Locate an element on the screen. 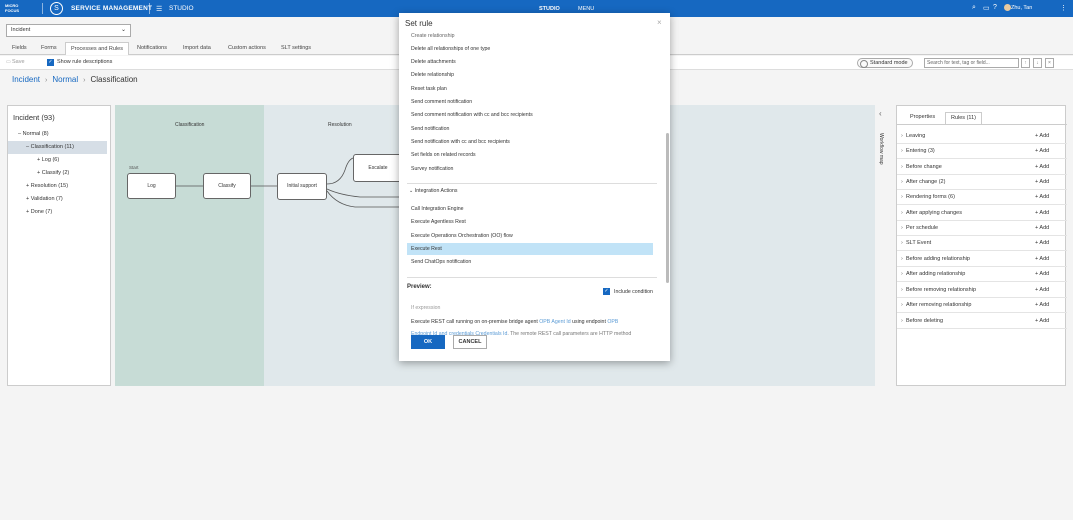 This screenshot has width=1073, height=520. list-item: Survey notification is located at coordinates (530, 169).